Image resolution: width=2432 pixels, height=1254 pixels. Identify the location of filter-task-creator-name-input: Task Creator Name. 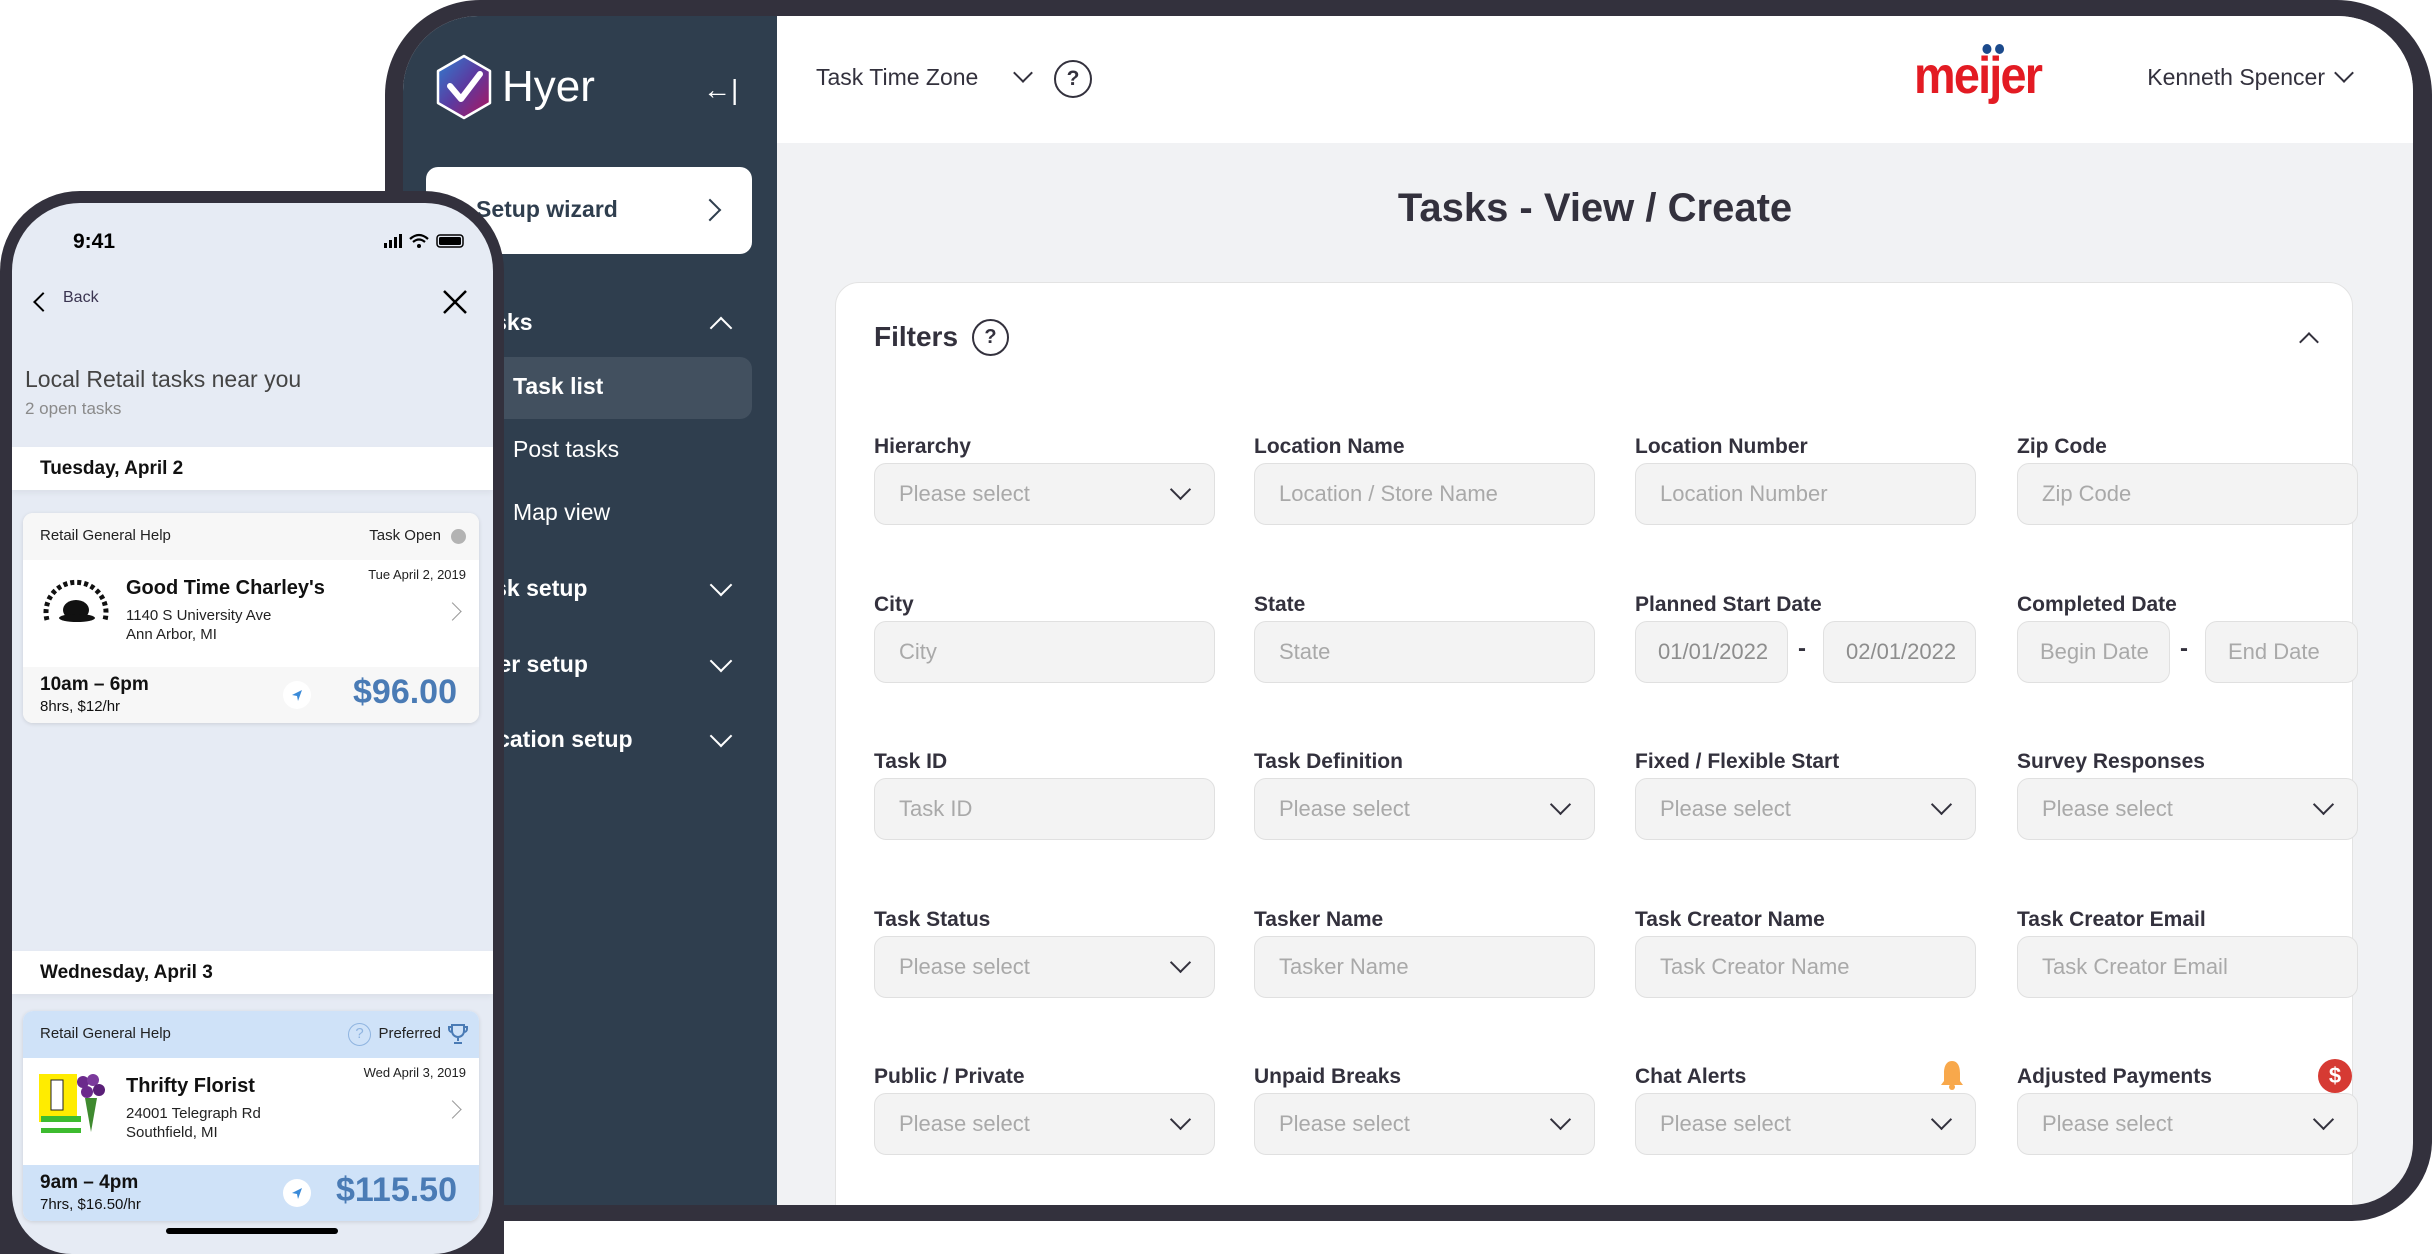
(1805, 967).